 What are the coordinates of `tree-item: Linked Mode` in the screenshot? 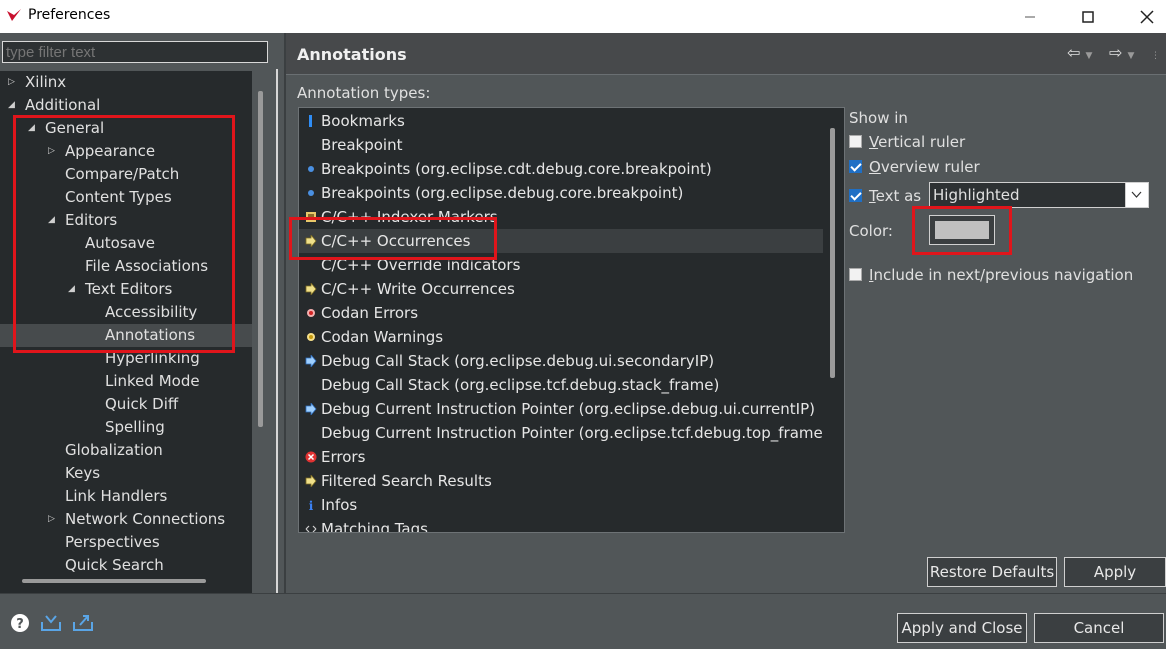 It's located at (126, 381).